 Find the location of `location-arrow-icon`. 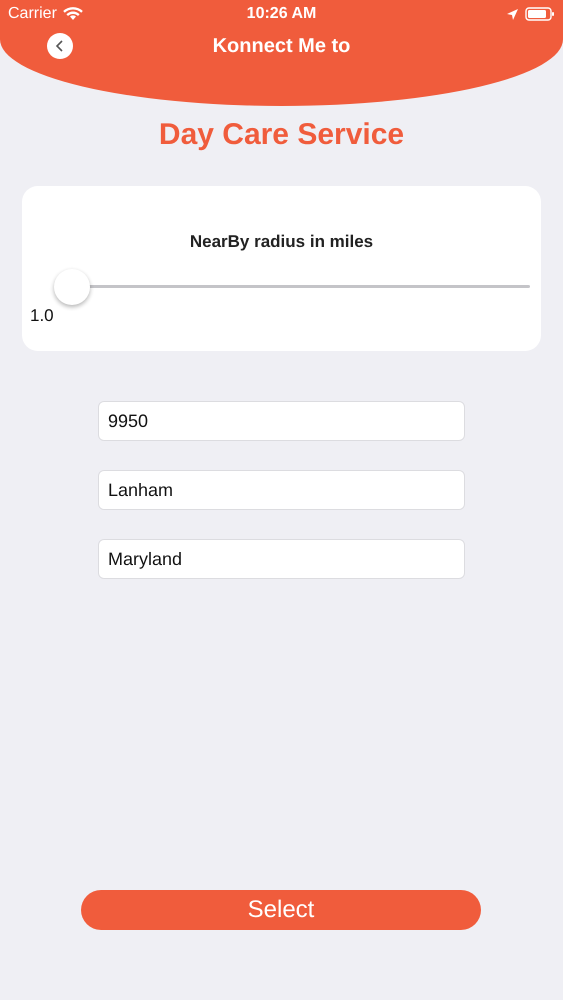

location-arrow-icon is located at coordinates (512, 14).